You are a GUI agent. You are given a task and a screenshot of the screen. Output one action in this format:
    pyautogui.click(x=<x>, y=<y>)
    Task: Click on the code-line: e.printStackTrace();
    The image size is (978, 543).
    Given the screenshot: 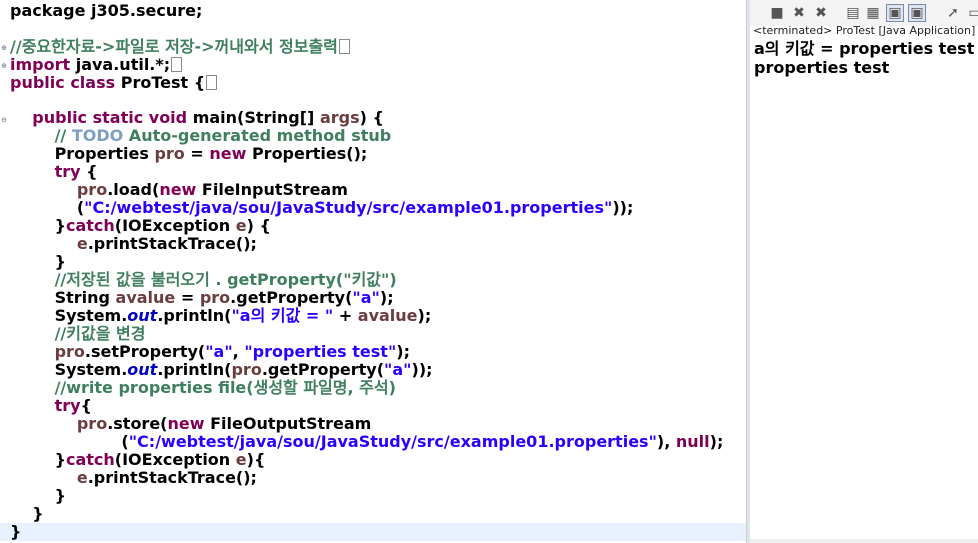 What is the action you would take?
    pyautogui.click(x=133, y=244)
    